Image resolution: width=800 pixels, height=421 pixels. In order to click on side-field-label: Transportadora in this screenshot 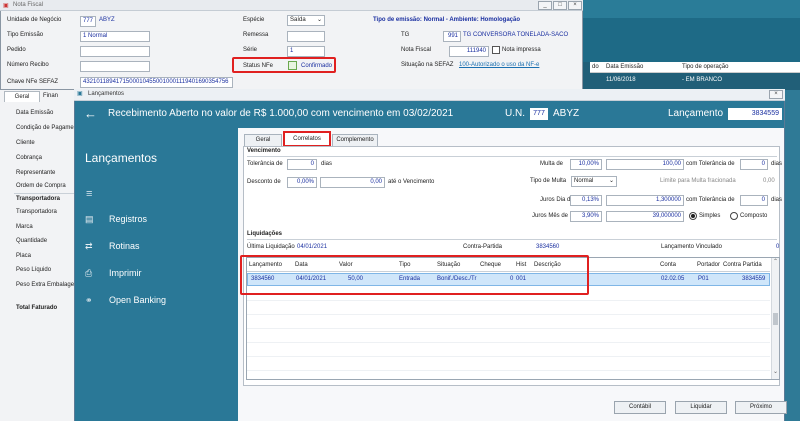, I will do `click(38, 199)`.